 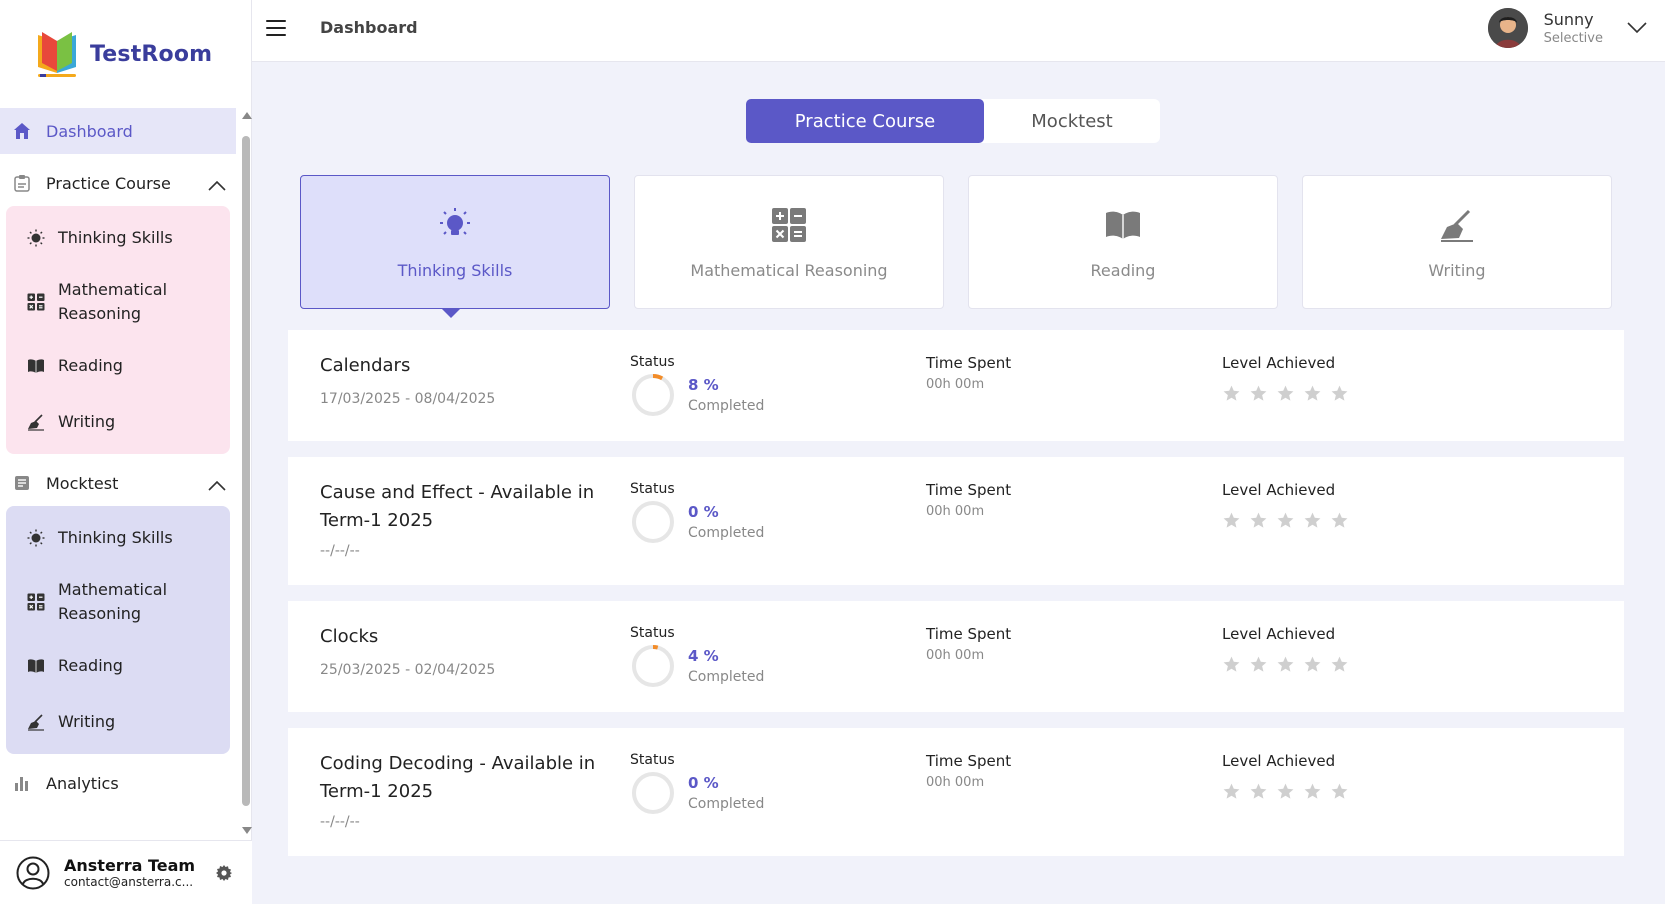 I want to click on sidebar-item-label: Writing, so click(x=87, y=721).